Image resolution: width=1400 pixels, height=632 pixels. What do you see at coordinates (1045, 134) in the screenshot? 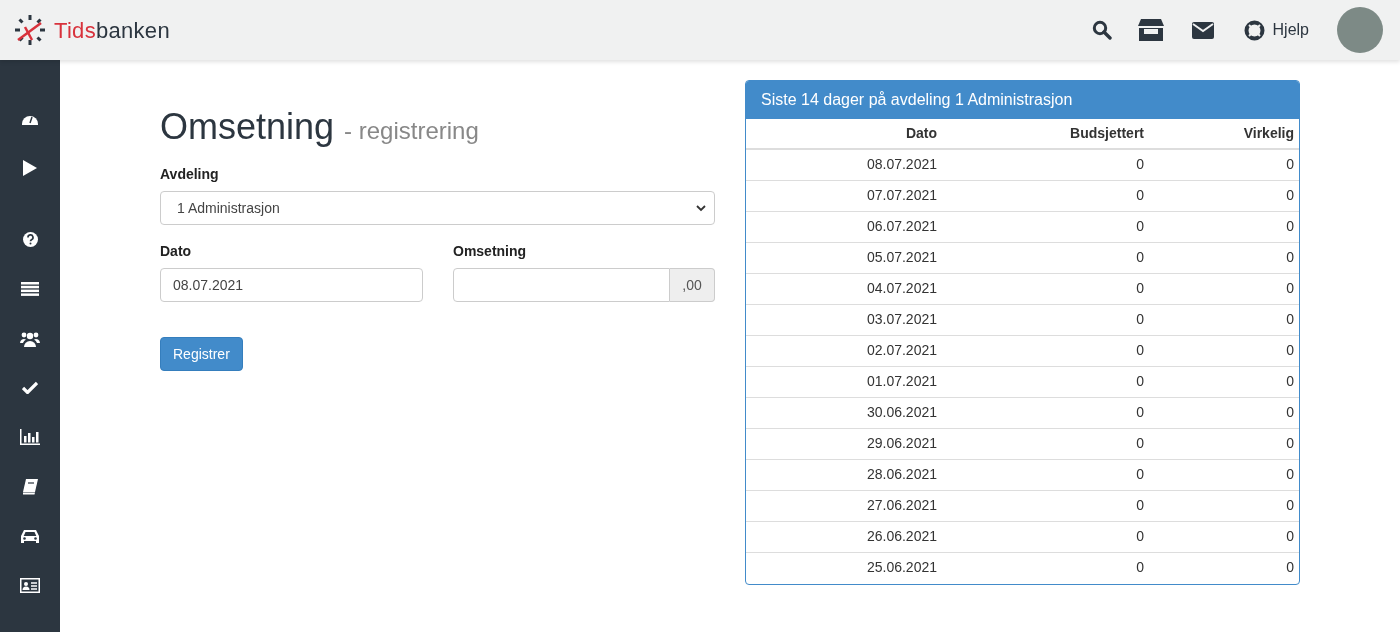
I see `column-header: Budsjettert` at bounding box center [1045, 134].